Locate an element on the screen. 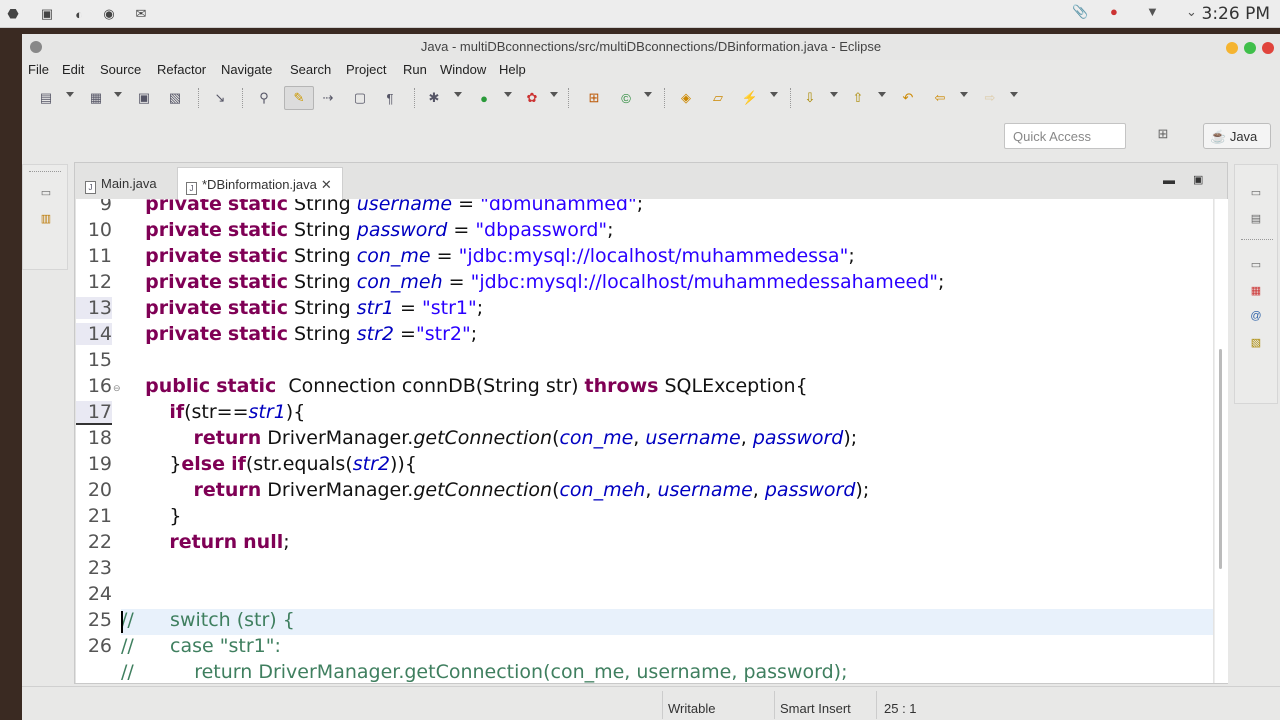  toggle-breadcrumb-icon: ⚲ is located at coordinates (264, 98).